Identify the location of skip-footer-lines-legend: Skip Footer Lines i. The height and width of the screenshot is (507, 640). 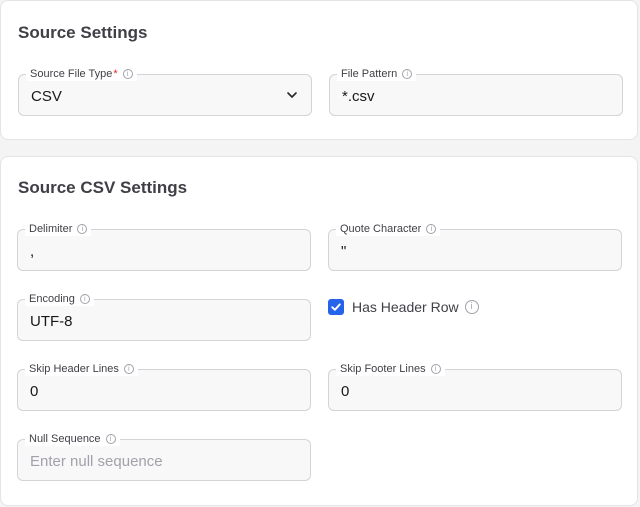
(390, 369).